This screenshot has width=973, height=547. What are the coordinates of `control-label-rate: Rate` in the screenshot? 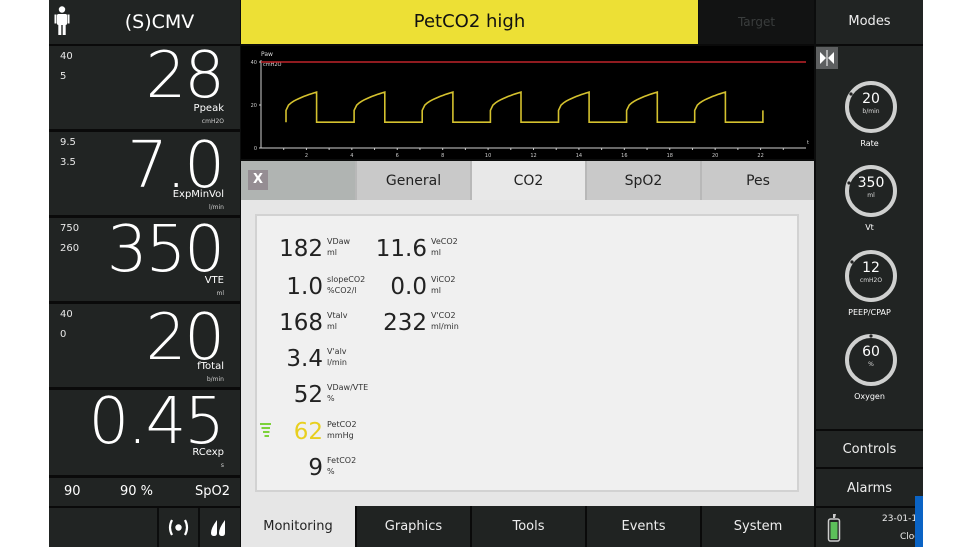 It's located at (869, 143).